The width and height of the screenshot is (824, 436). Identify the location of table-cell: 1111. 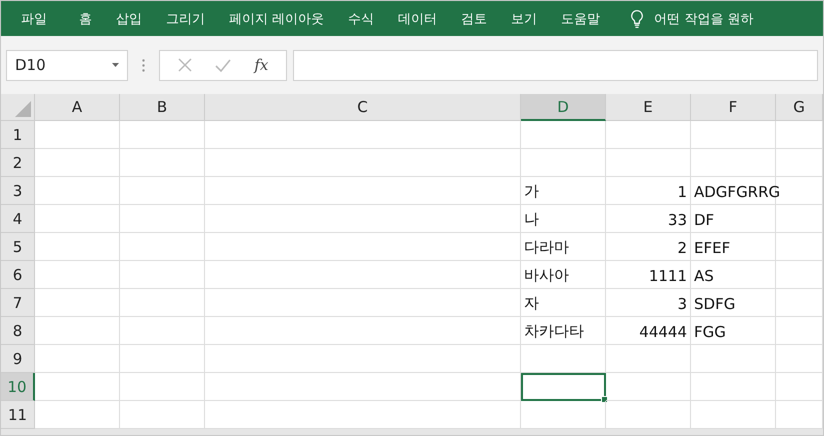
(648, 275).